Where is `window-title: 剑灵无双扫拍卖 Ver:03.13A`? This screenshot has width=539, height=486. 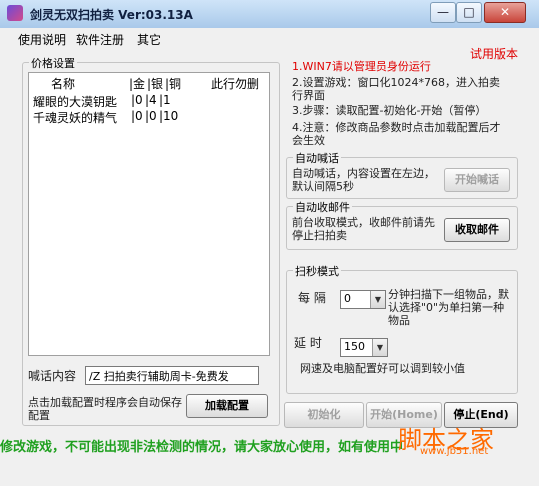
window-title: 剑灵无双扫拍卖 Ver:03.13A is located at coordinates (111, 15).